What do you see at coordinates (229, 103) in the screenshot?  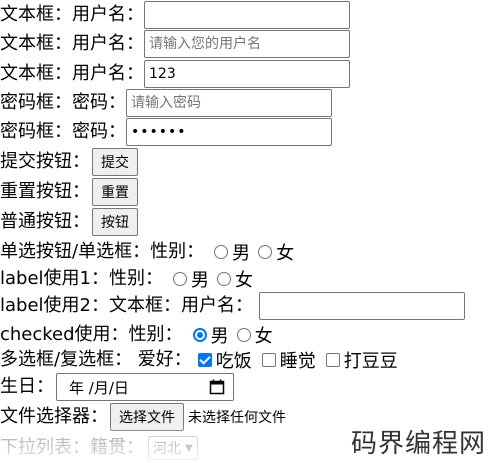 I see `password-input-1: 请输入密码` at bounding box center [229, 103].